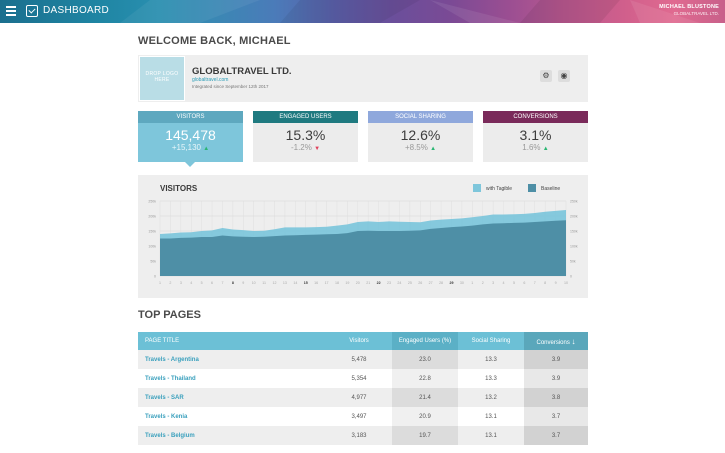 This screenshot has height=453, width=725. Describe the element at coordinates (389, 283) in the screenshot. I see `x-tick-label: 23` at that location.